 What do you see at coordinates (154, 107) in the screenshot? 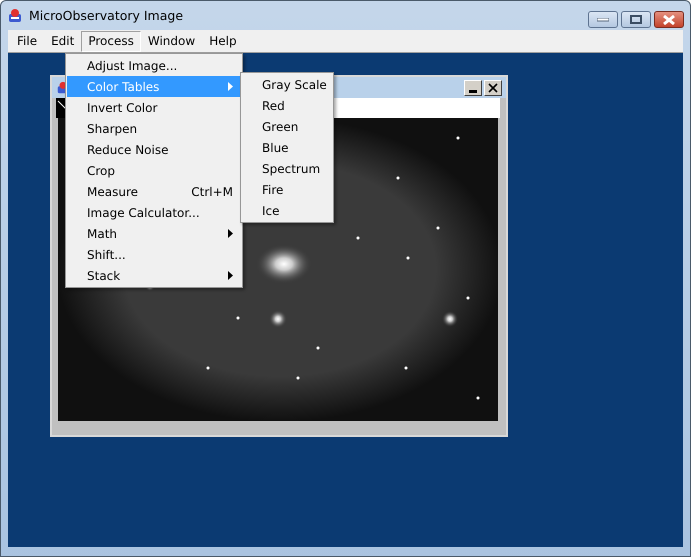
I see `menu-item: Invert Color` at bounding box center [154, 107].